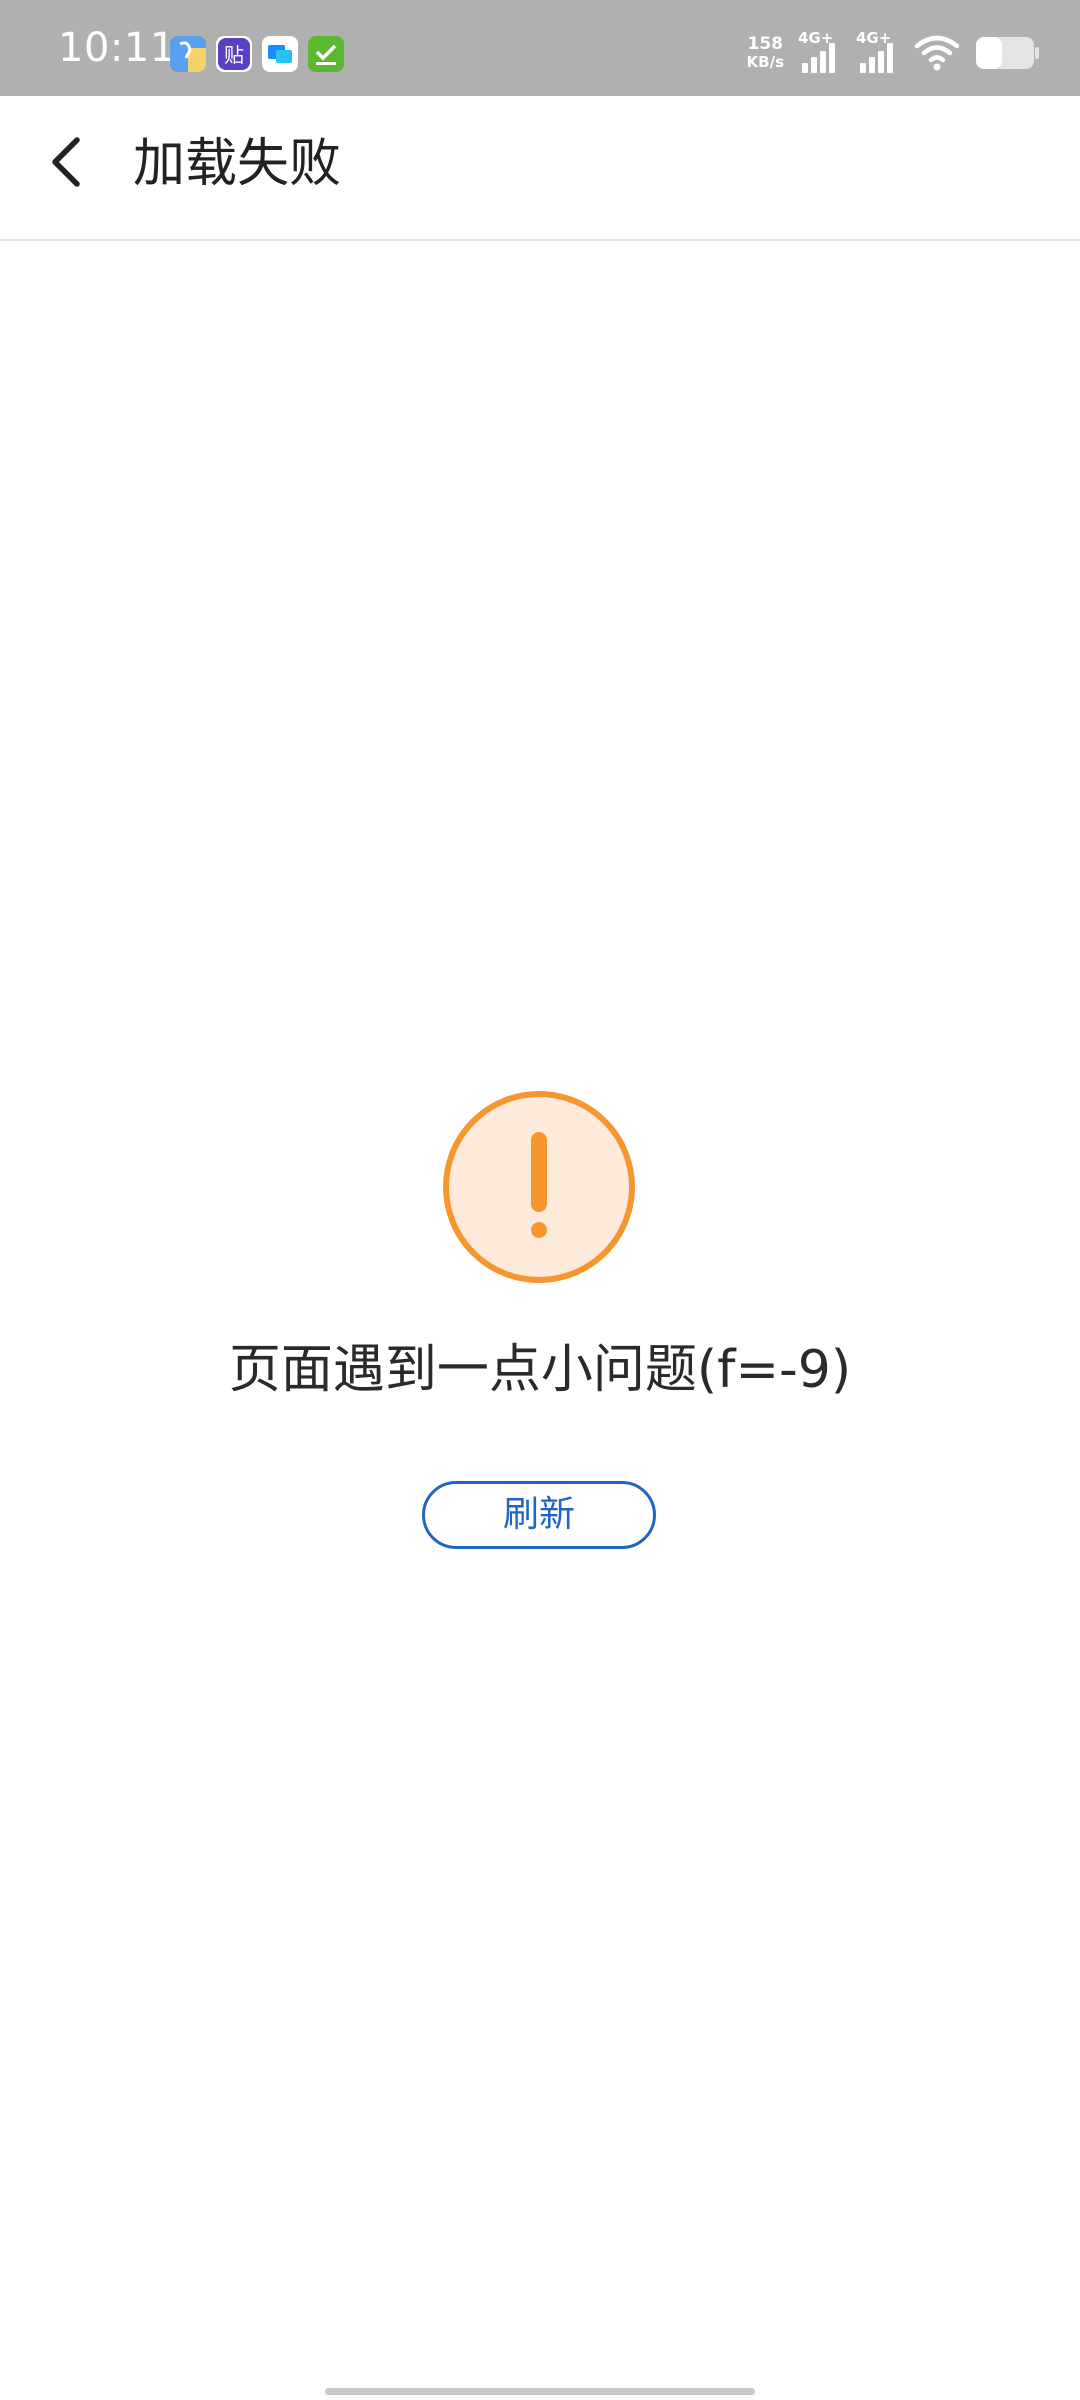 The image size is (1080, 2400). What do you see at coordinates (765, 44) in the screenshot?
I see `network-speed-value: 158` at bounding box center [765, 44].